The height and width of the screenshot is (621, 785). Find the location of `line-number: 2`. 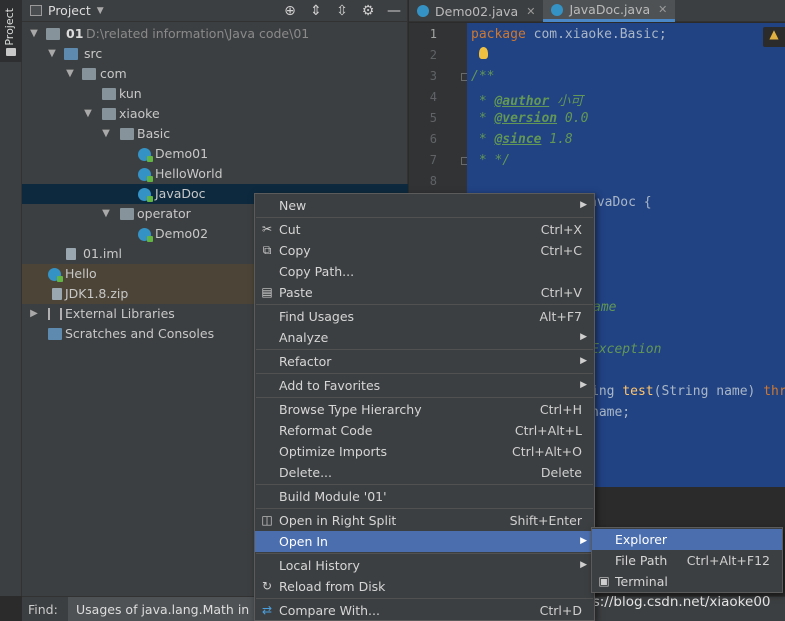

line-number: 2 is located at coordinates (433, 55).